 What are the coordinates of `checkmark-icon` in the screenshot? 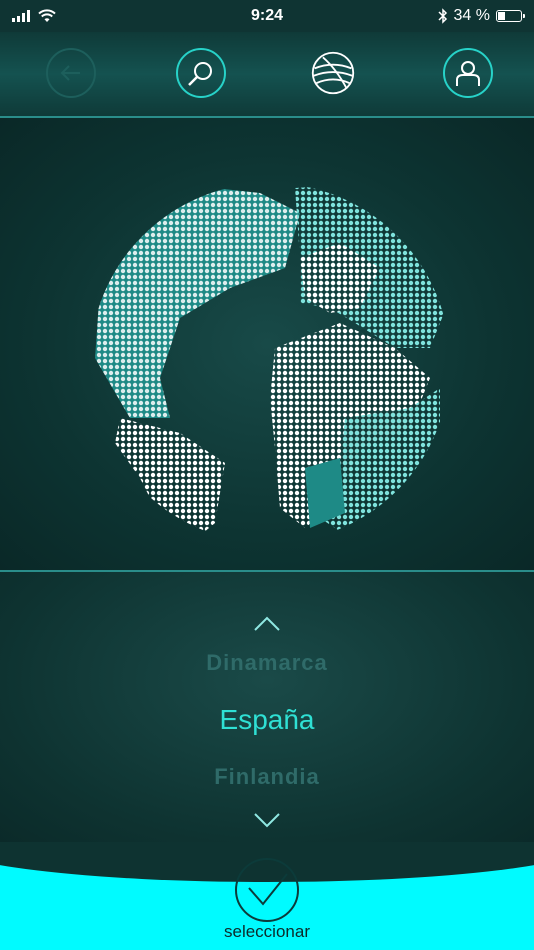 It's located at (268, 889).